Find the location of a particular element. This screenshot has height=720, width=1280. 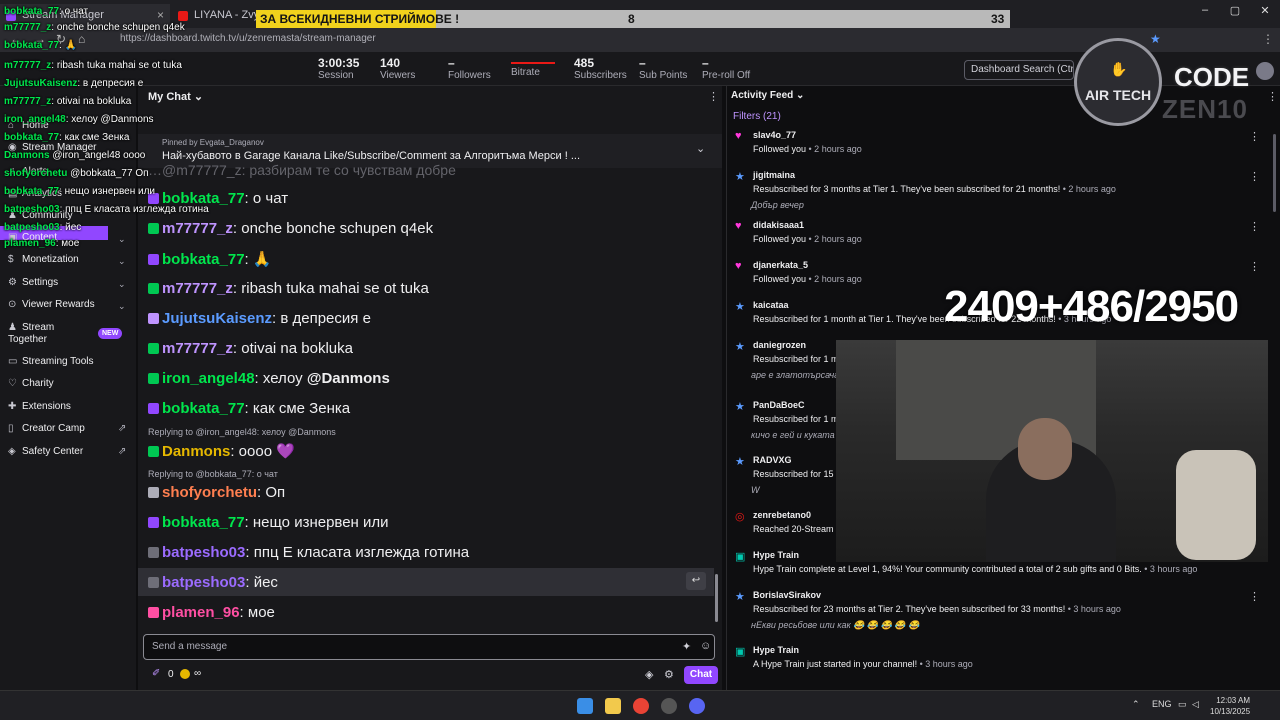

bits-icon: ✐ is located at coordinates (156, 673).